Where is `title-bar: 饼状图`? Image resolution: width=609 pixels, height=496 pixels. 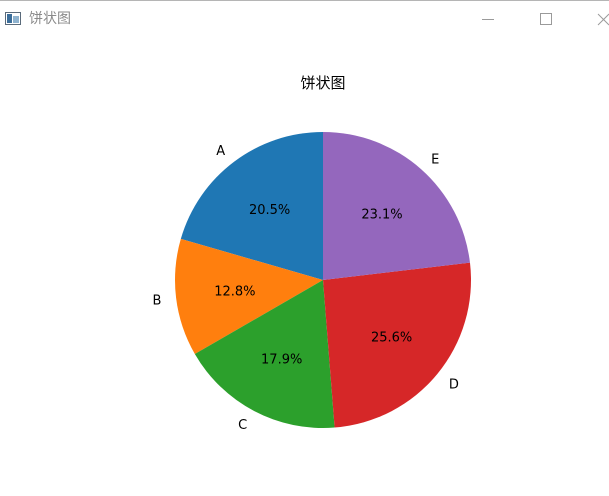 title-bar: 饼状图 is located at coordinates (304, 19).